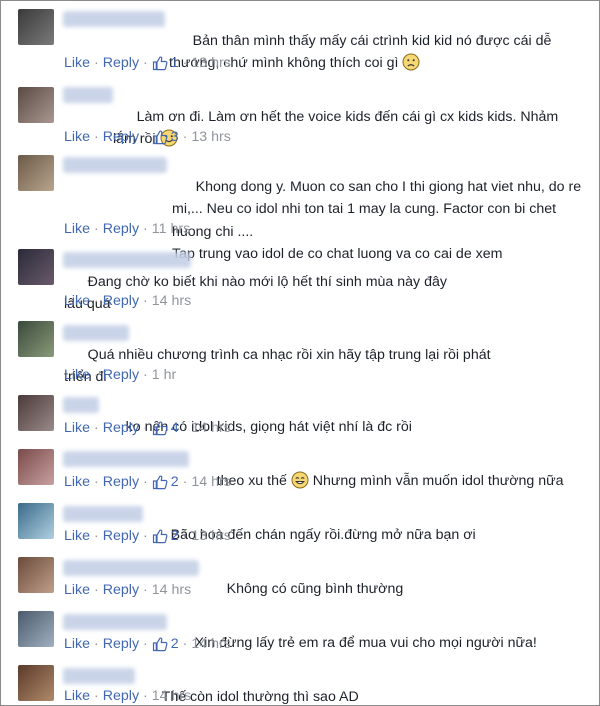 The image size is (600, 706). I want to click on comment-actions: Like · Reply · 2 · 14 hrs, so click(147, 644).